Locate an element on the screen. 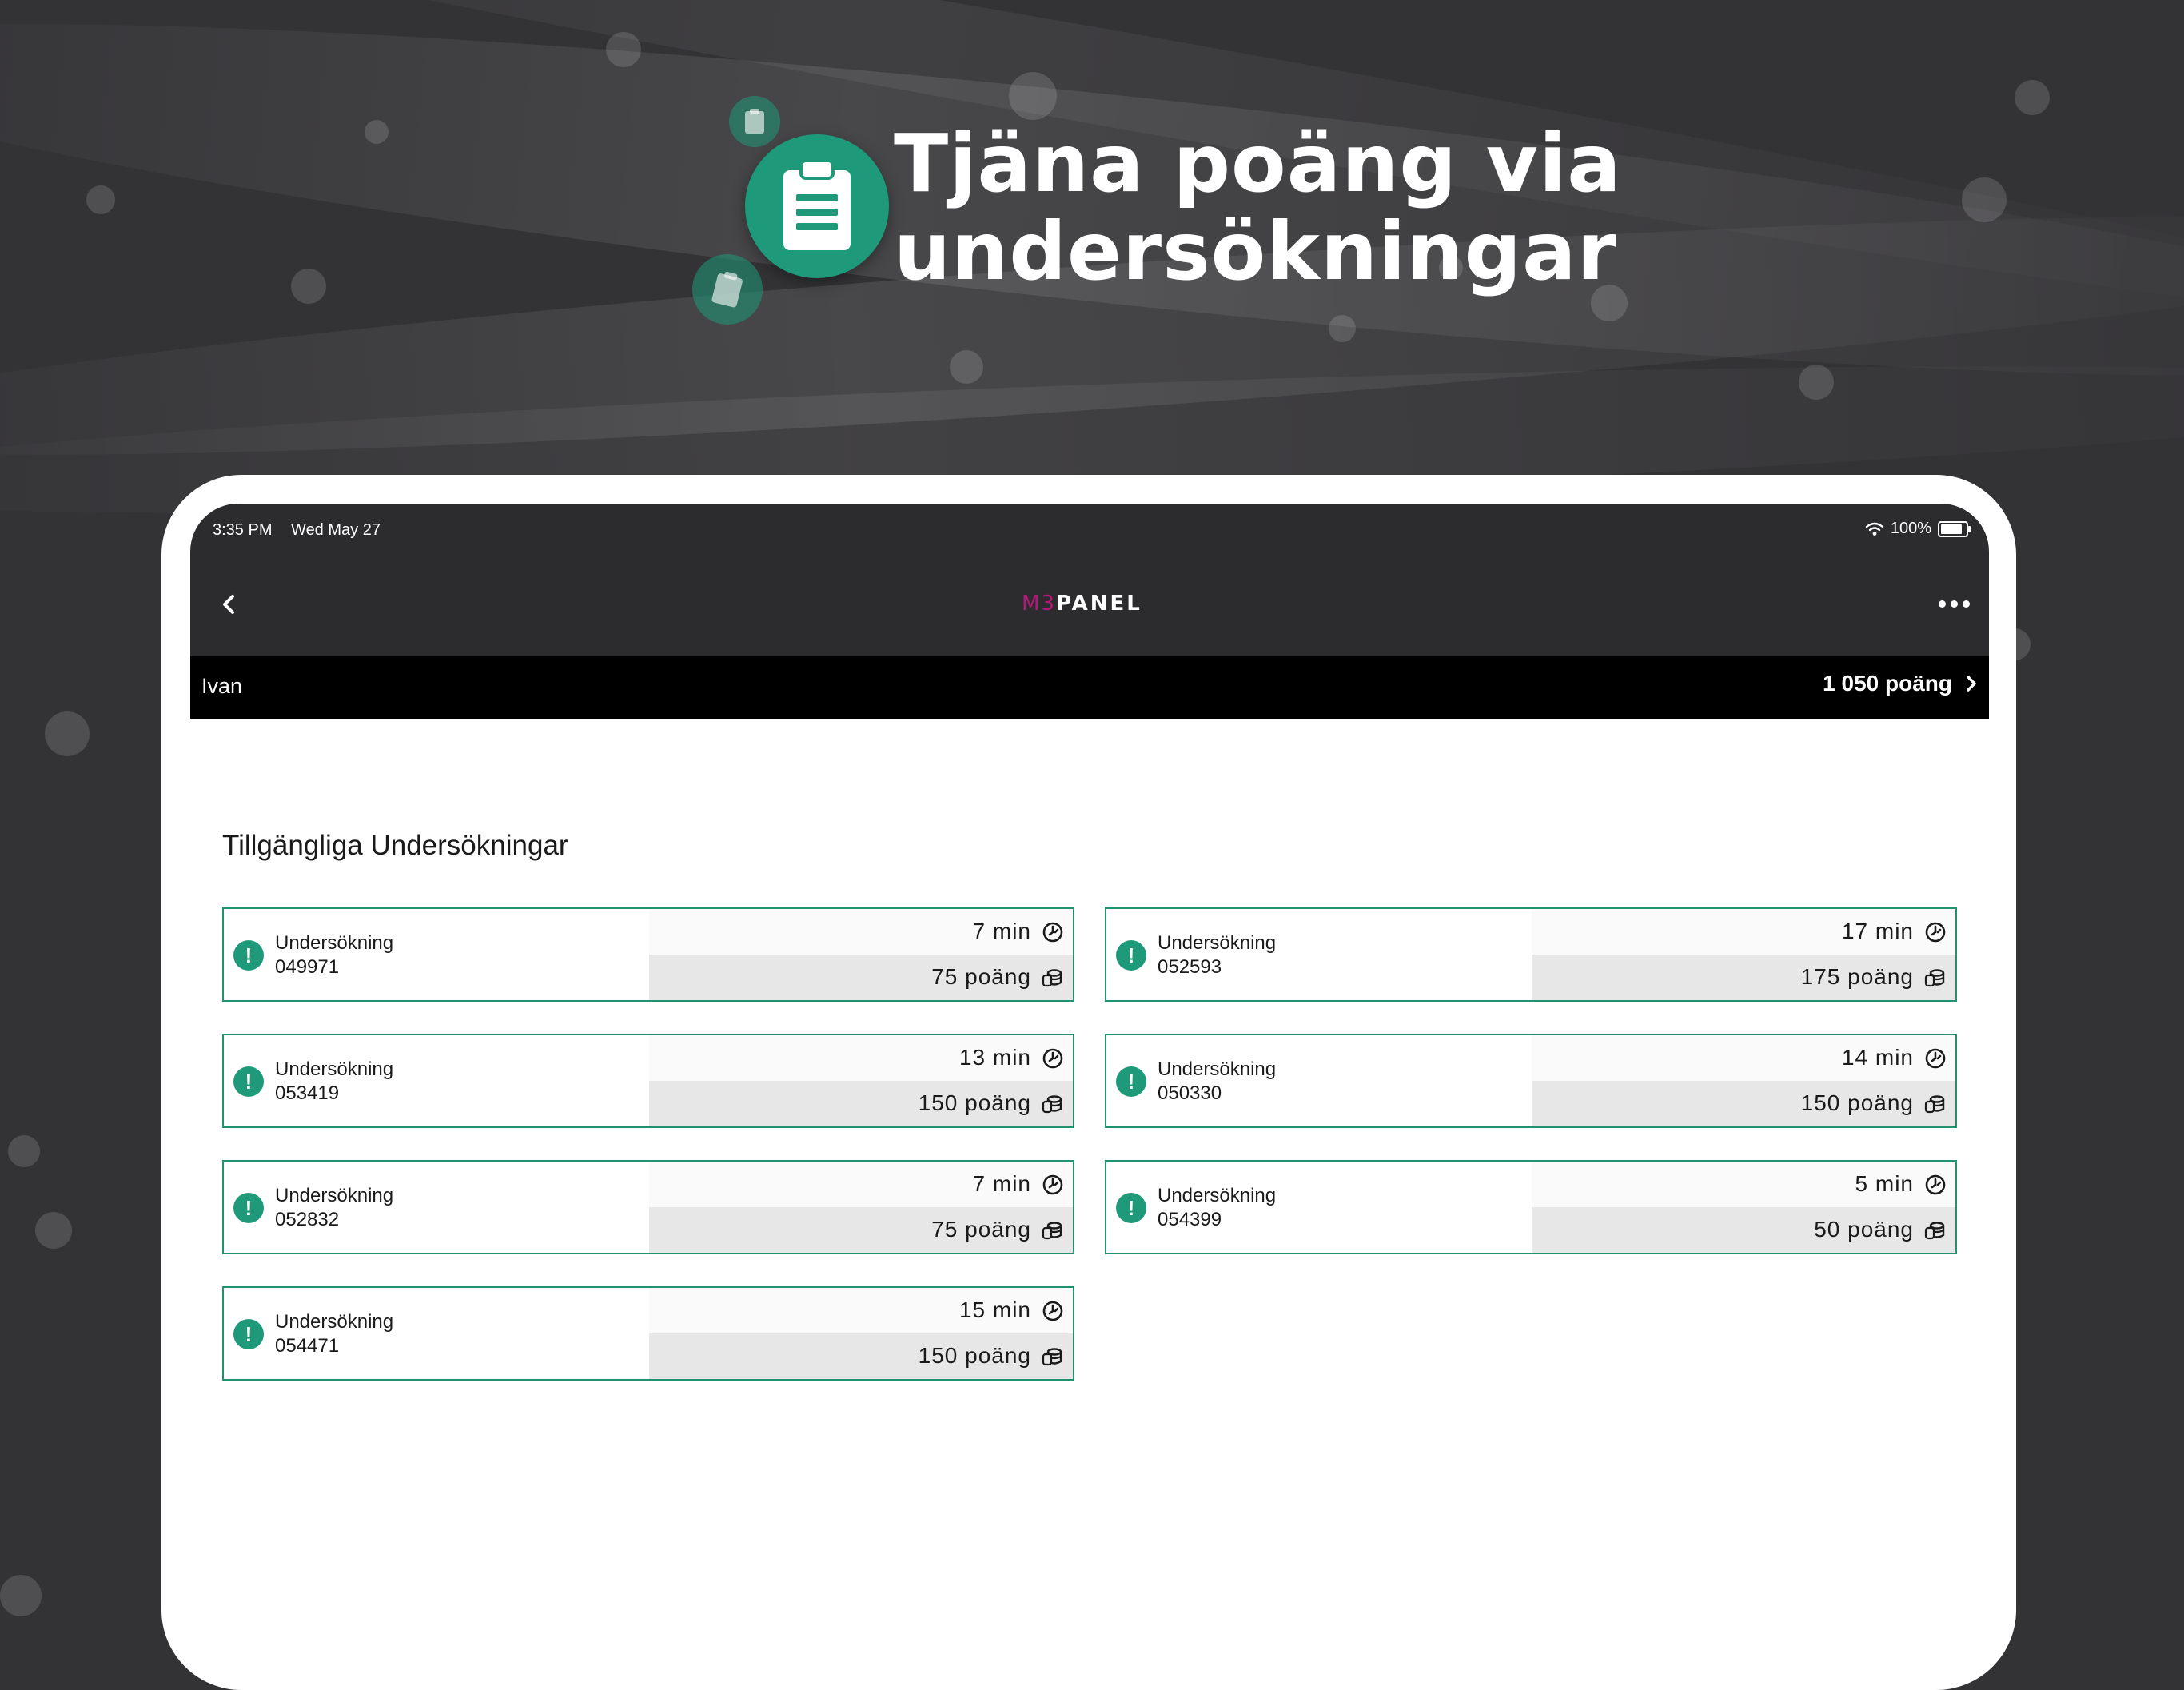 Image resolution: width=2184 pixels, height=1690 pixels. hero-title-line1: Tjäna poäng via is located at coordinates (1258, 164).